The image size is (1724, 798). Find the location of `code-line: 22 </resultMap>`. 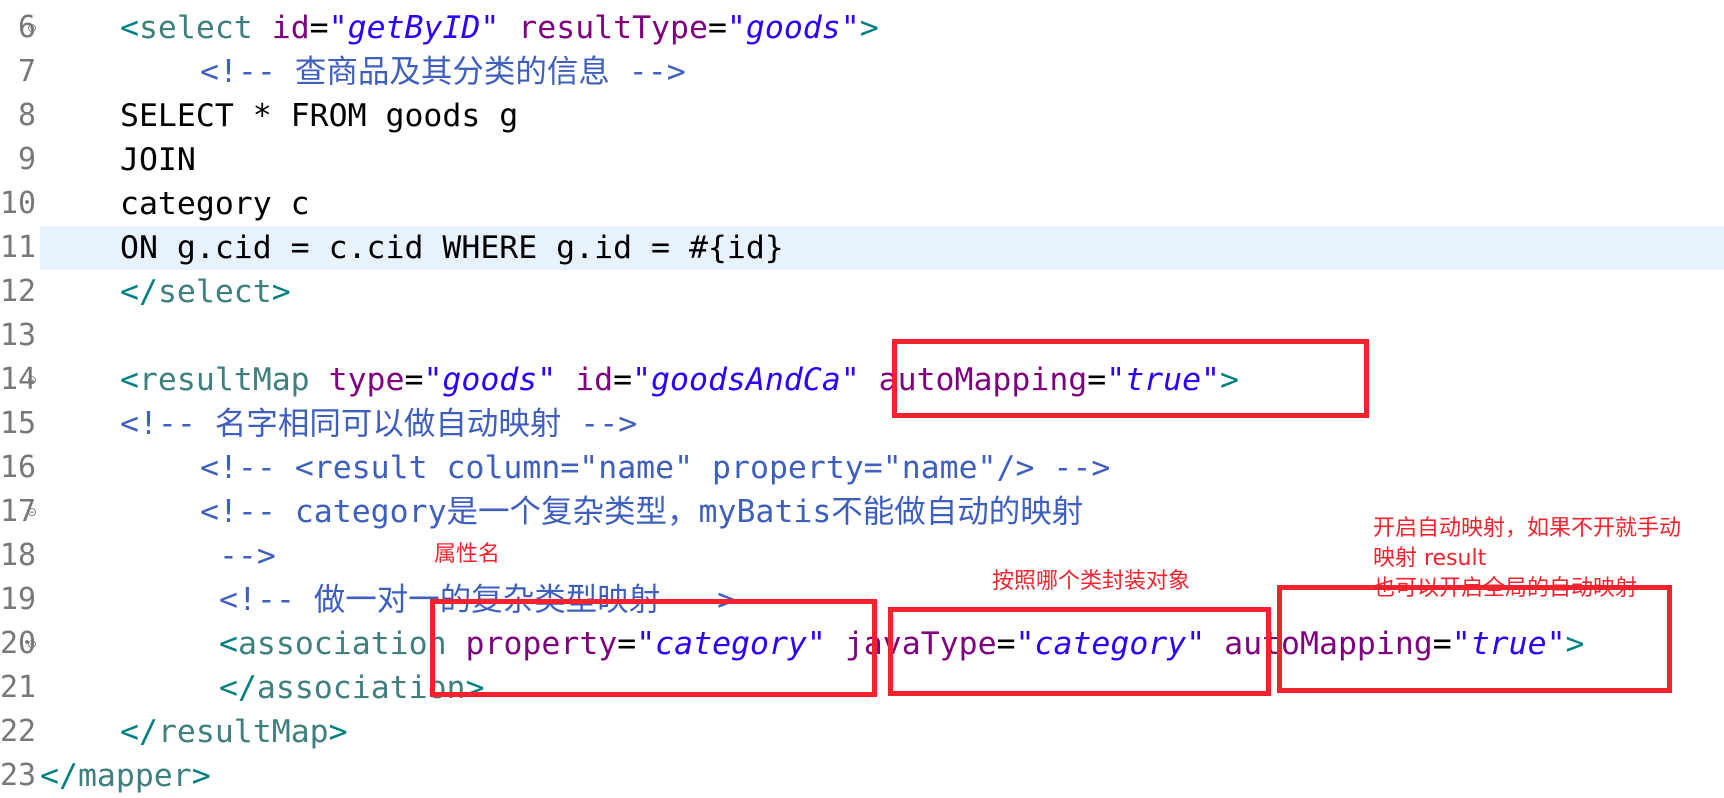

code-line: 22 </resultMap> is located at coordinates (862, 732).